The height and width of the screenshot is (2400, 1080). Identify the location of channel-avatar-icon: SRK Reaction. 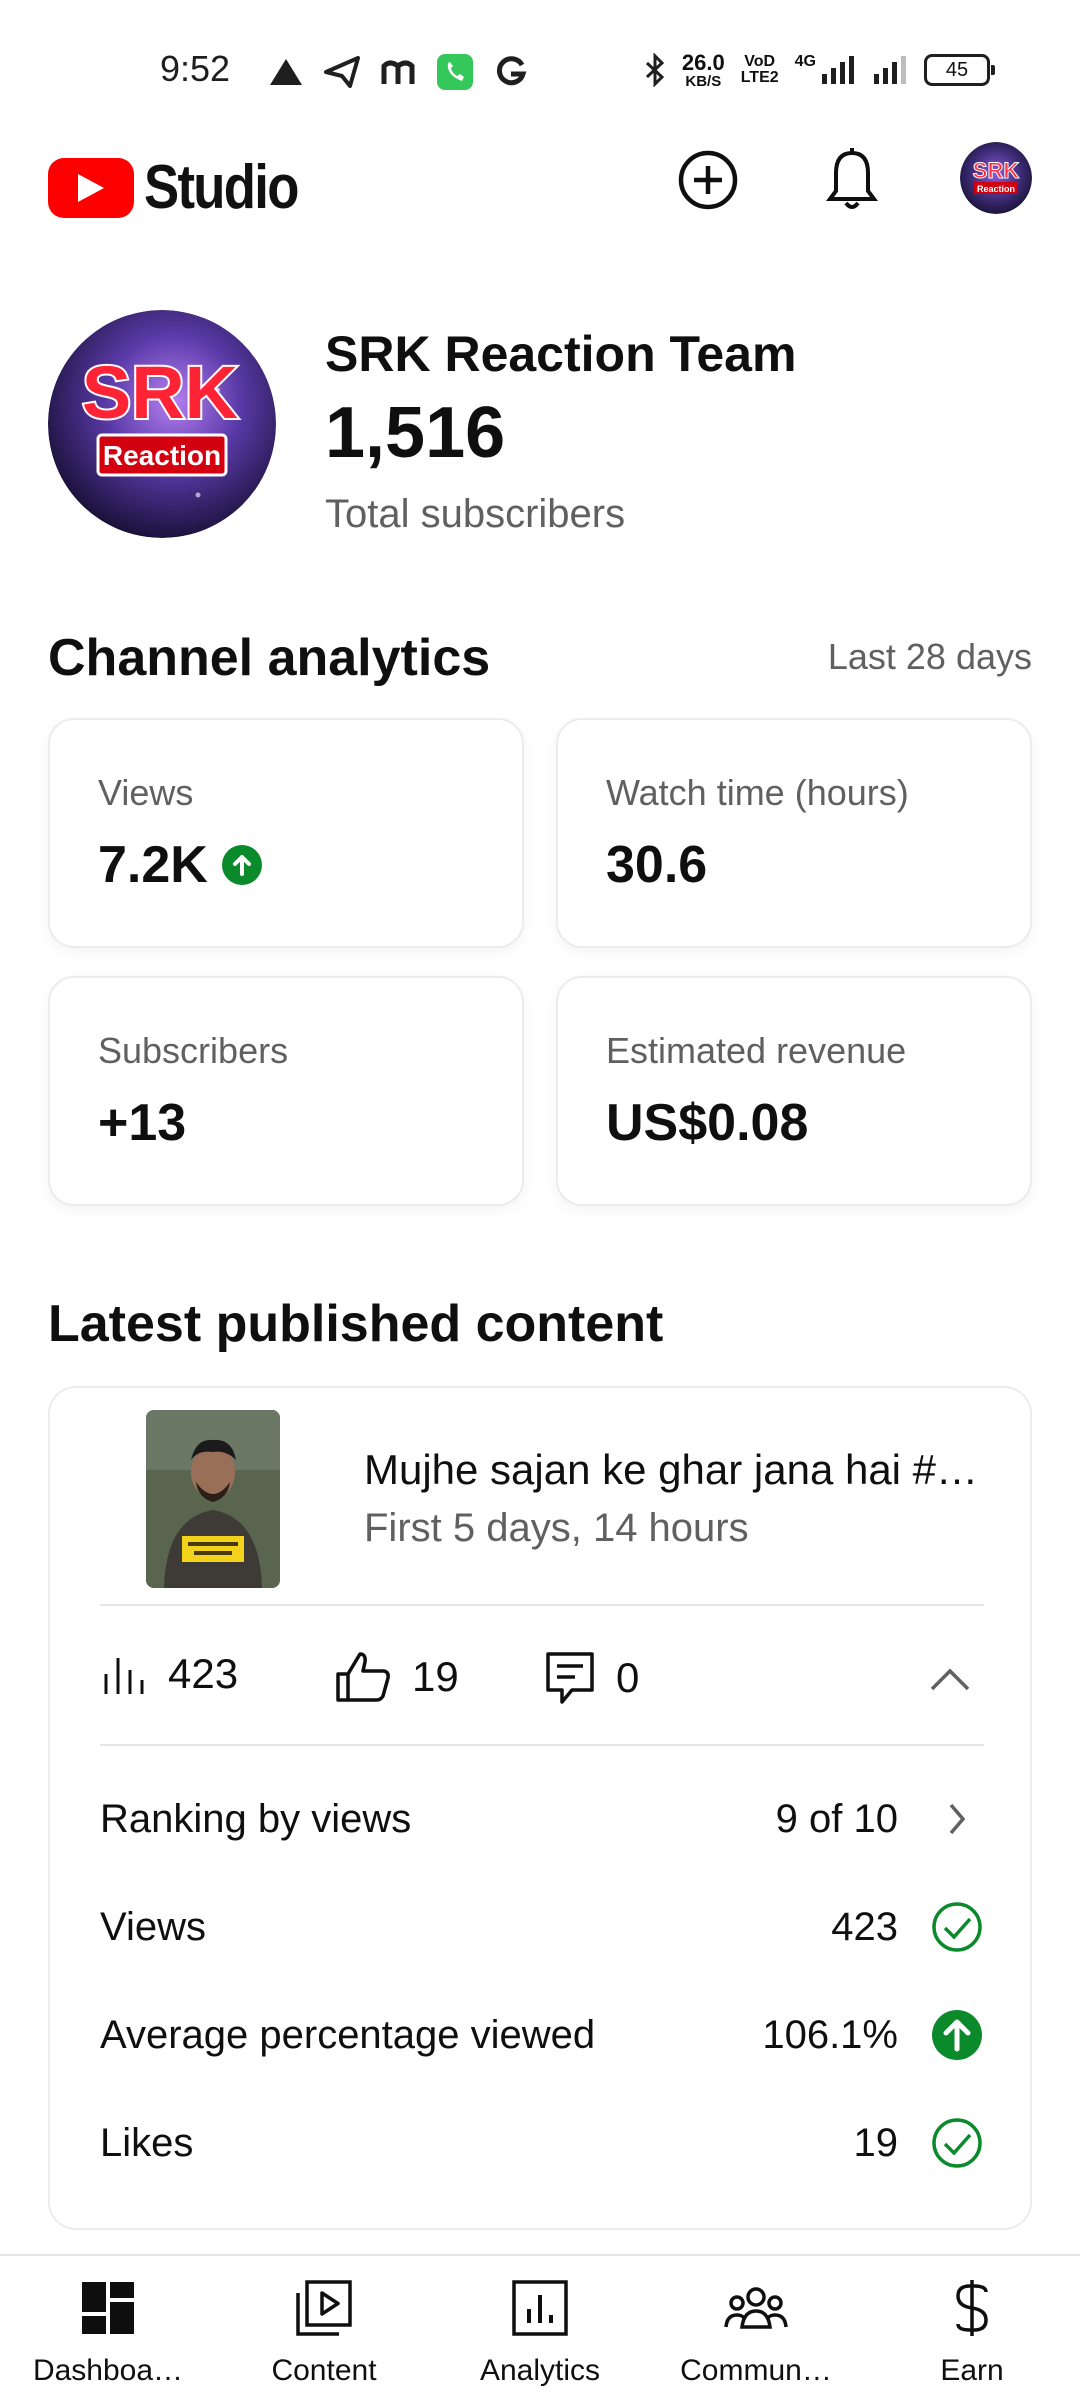
(996, 178).